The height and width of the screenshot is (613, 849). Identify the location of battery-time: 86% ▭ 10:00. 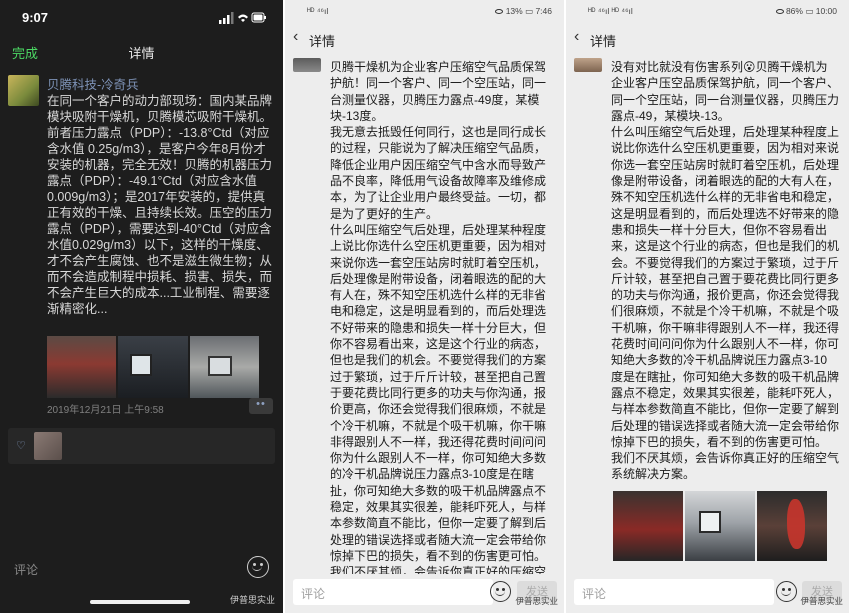
(806, 11).